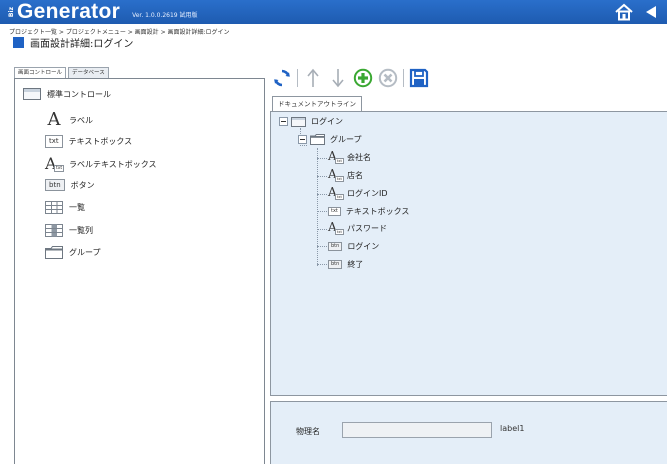  I want to click on palette-item-group: グループ, so click(73, 252).